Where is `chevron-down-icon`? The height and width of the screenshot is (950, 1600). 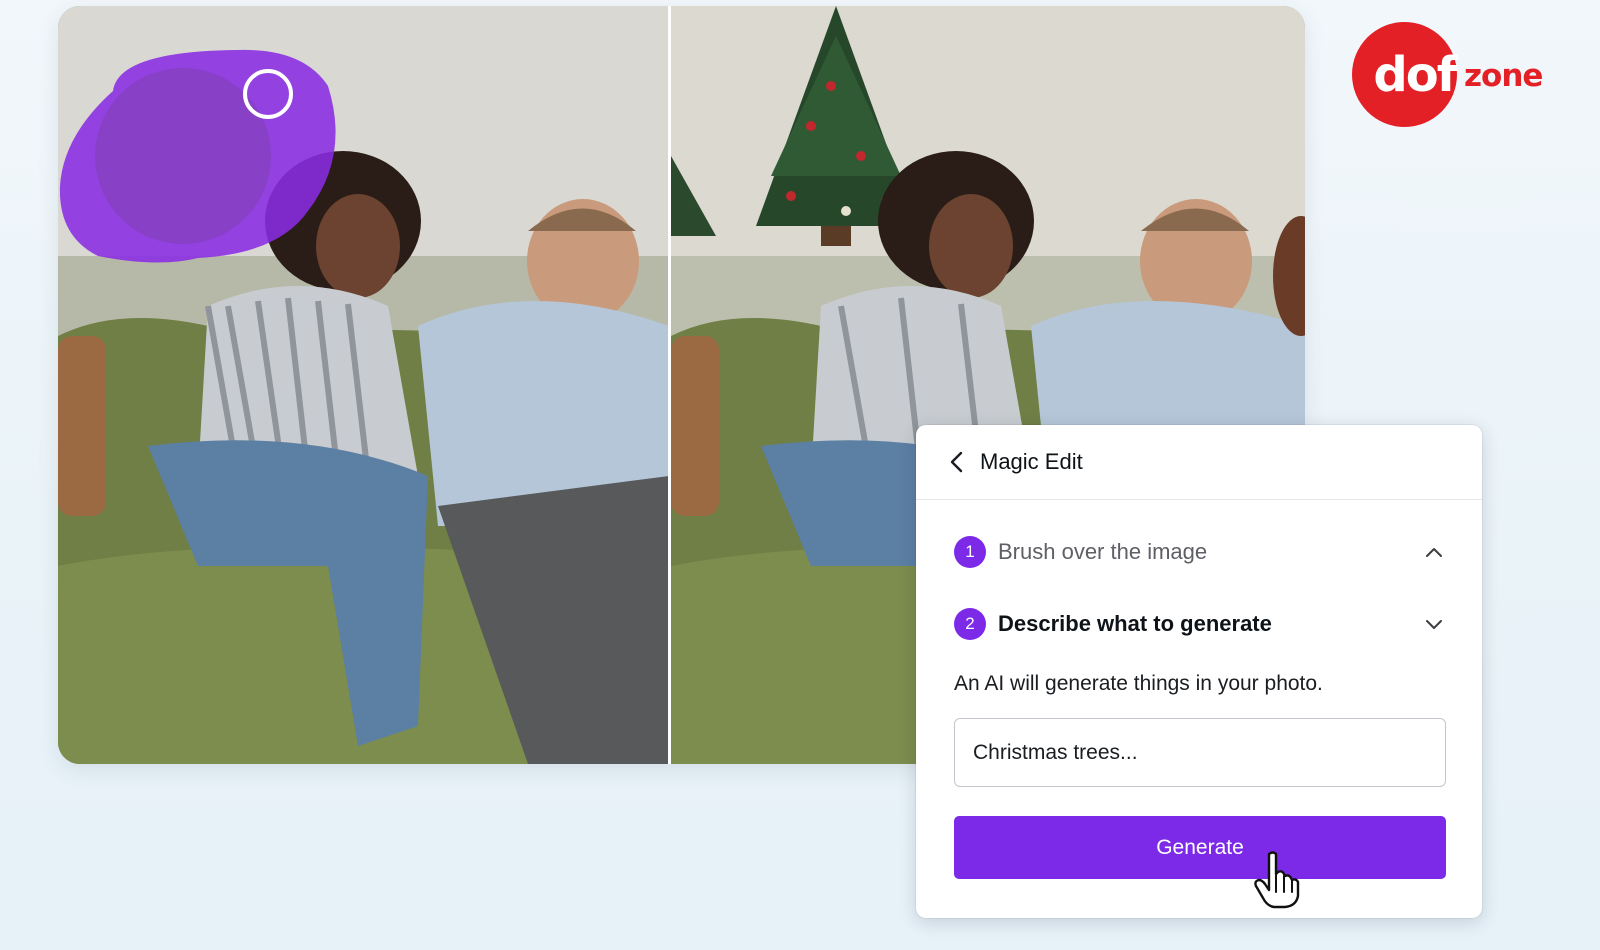
chevron-down-icon is located at coordinates (1434, 624).